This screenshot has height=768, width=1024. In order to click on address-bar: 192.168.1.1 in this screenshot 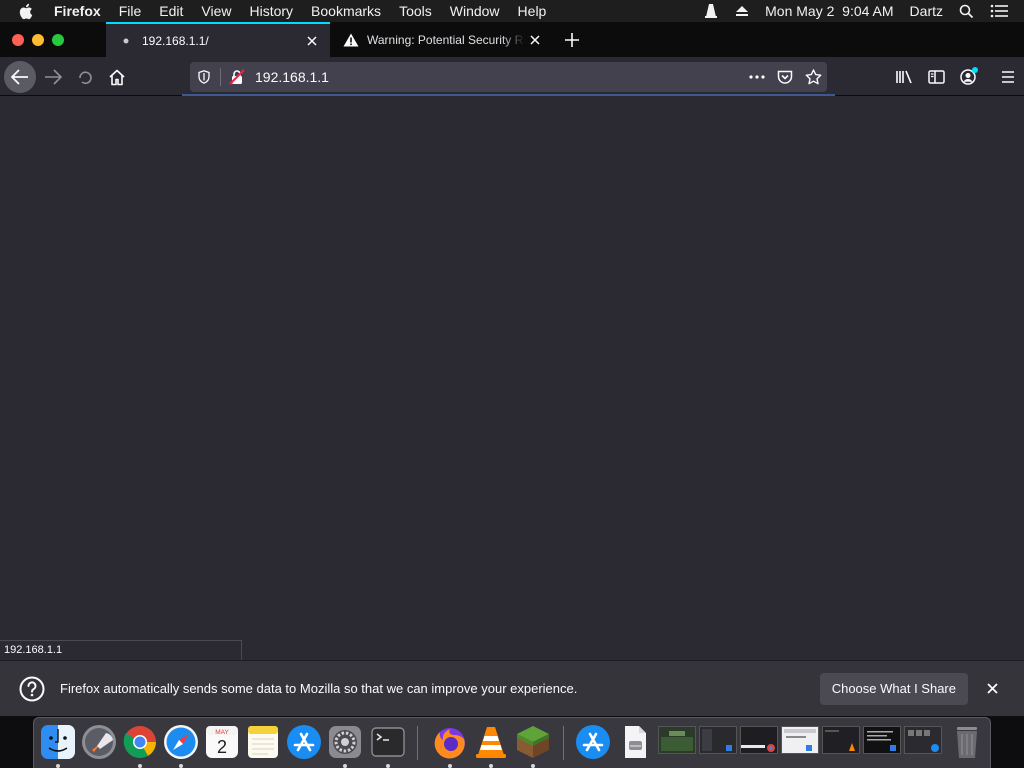, I will do `click(508, 77)`.